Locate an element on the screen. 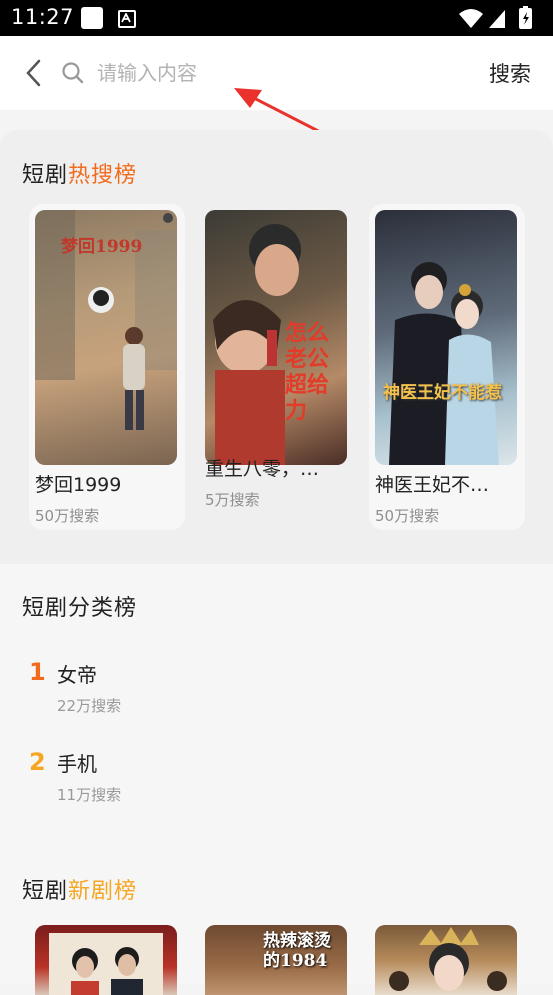 The height and width of the screenshot is (995, 553). poster-title-text: 怎么老公超给力 is located at coordinates (307, 372).